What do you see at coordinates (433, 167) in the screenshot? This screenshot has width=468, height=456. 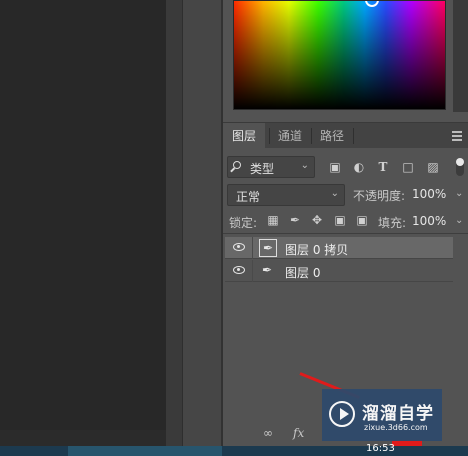 I see `smart-object-filter-icon: ▨` at bounding box center [433, 167].